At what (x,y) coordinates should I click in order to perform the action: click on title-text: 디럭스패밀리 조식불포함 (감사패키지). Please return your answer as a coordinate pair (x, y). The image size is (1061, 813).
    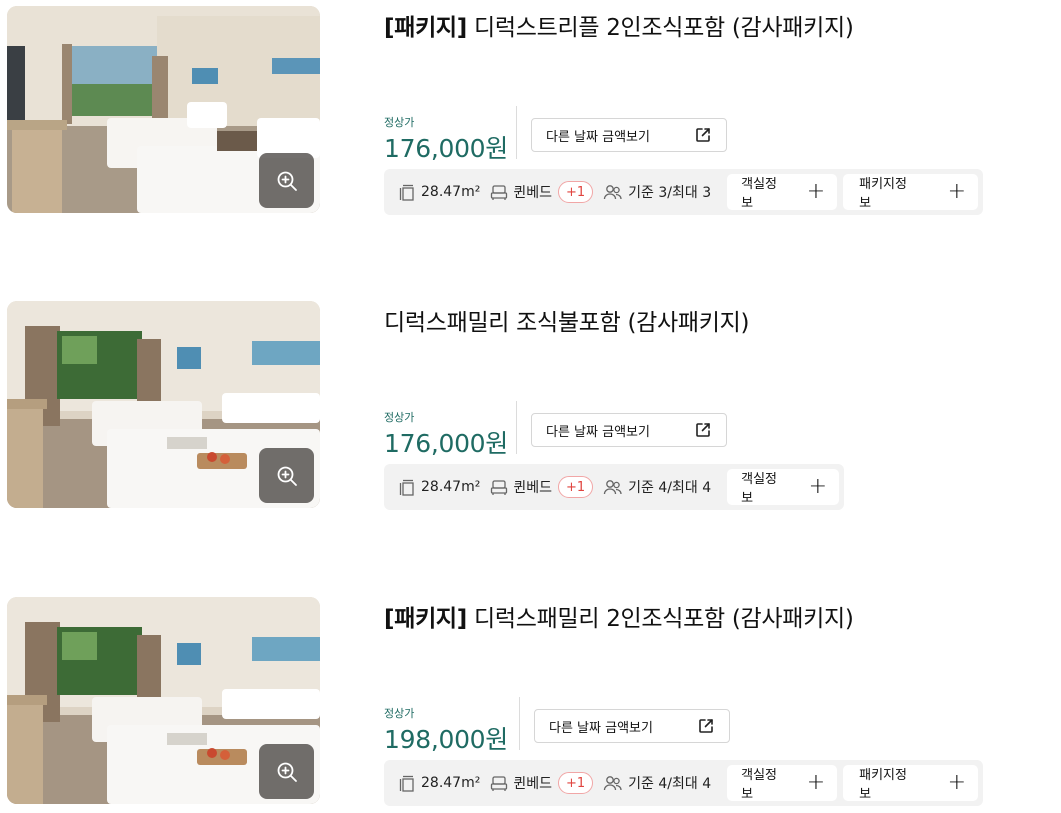
    Looking at the image, I should click on (567, 323).